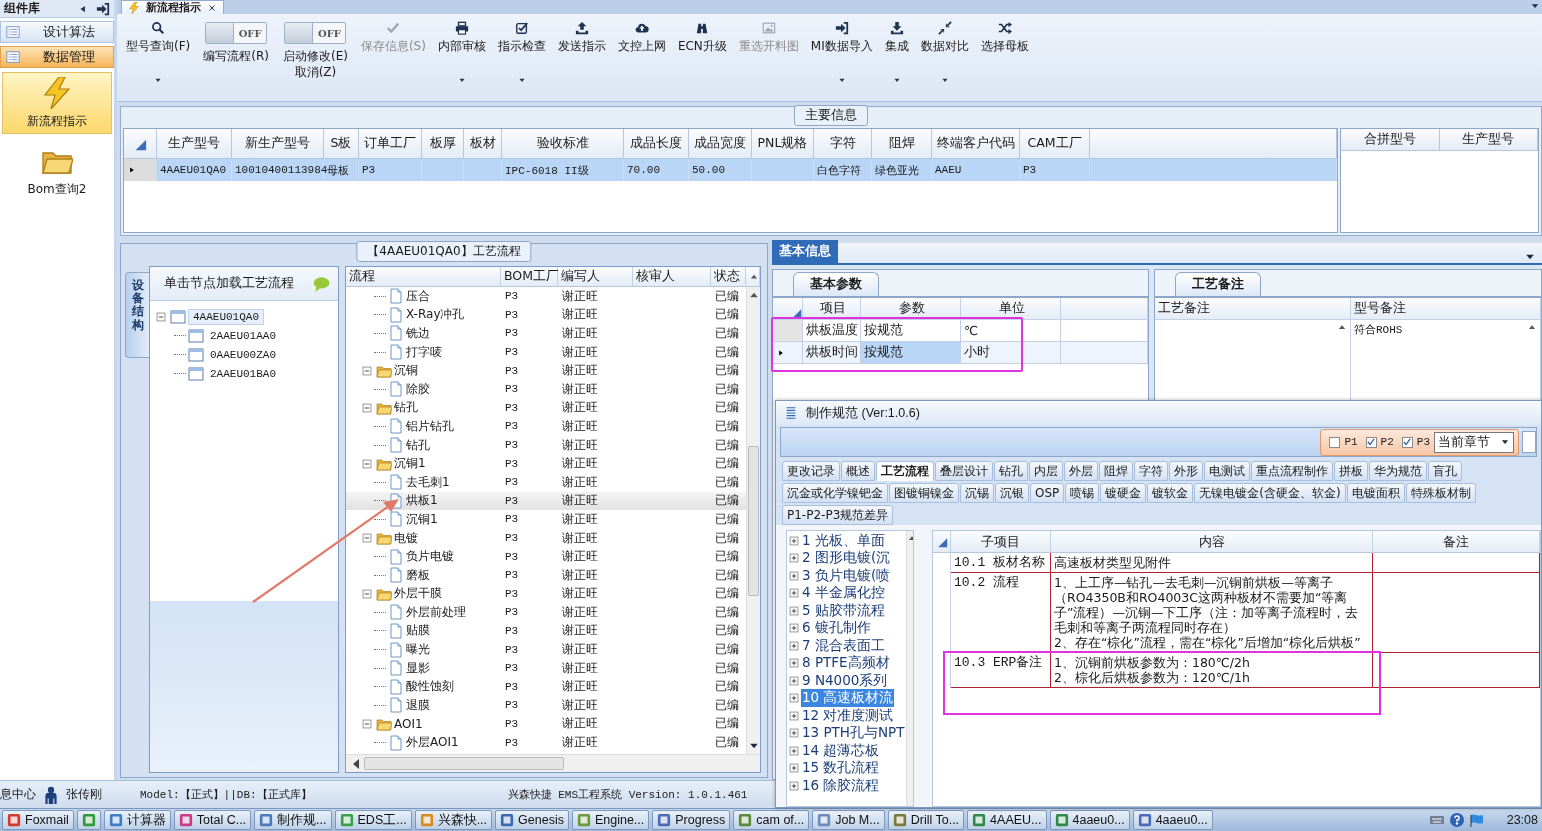 The height and width of the screenshot is (831, 1542). What do you see at coordinates (1004, 38) in the screenshot?
I see `toolbar-button: 选择母板` at bounding box center [1004, 38].